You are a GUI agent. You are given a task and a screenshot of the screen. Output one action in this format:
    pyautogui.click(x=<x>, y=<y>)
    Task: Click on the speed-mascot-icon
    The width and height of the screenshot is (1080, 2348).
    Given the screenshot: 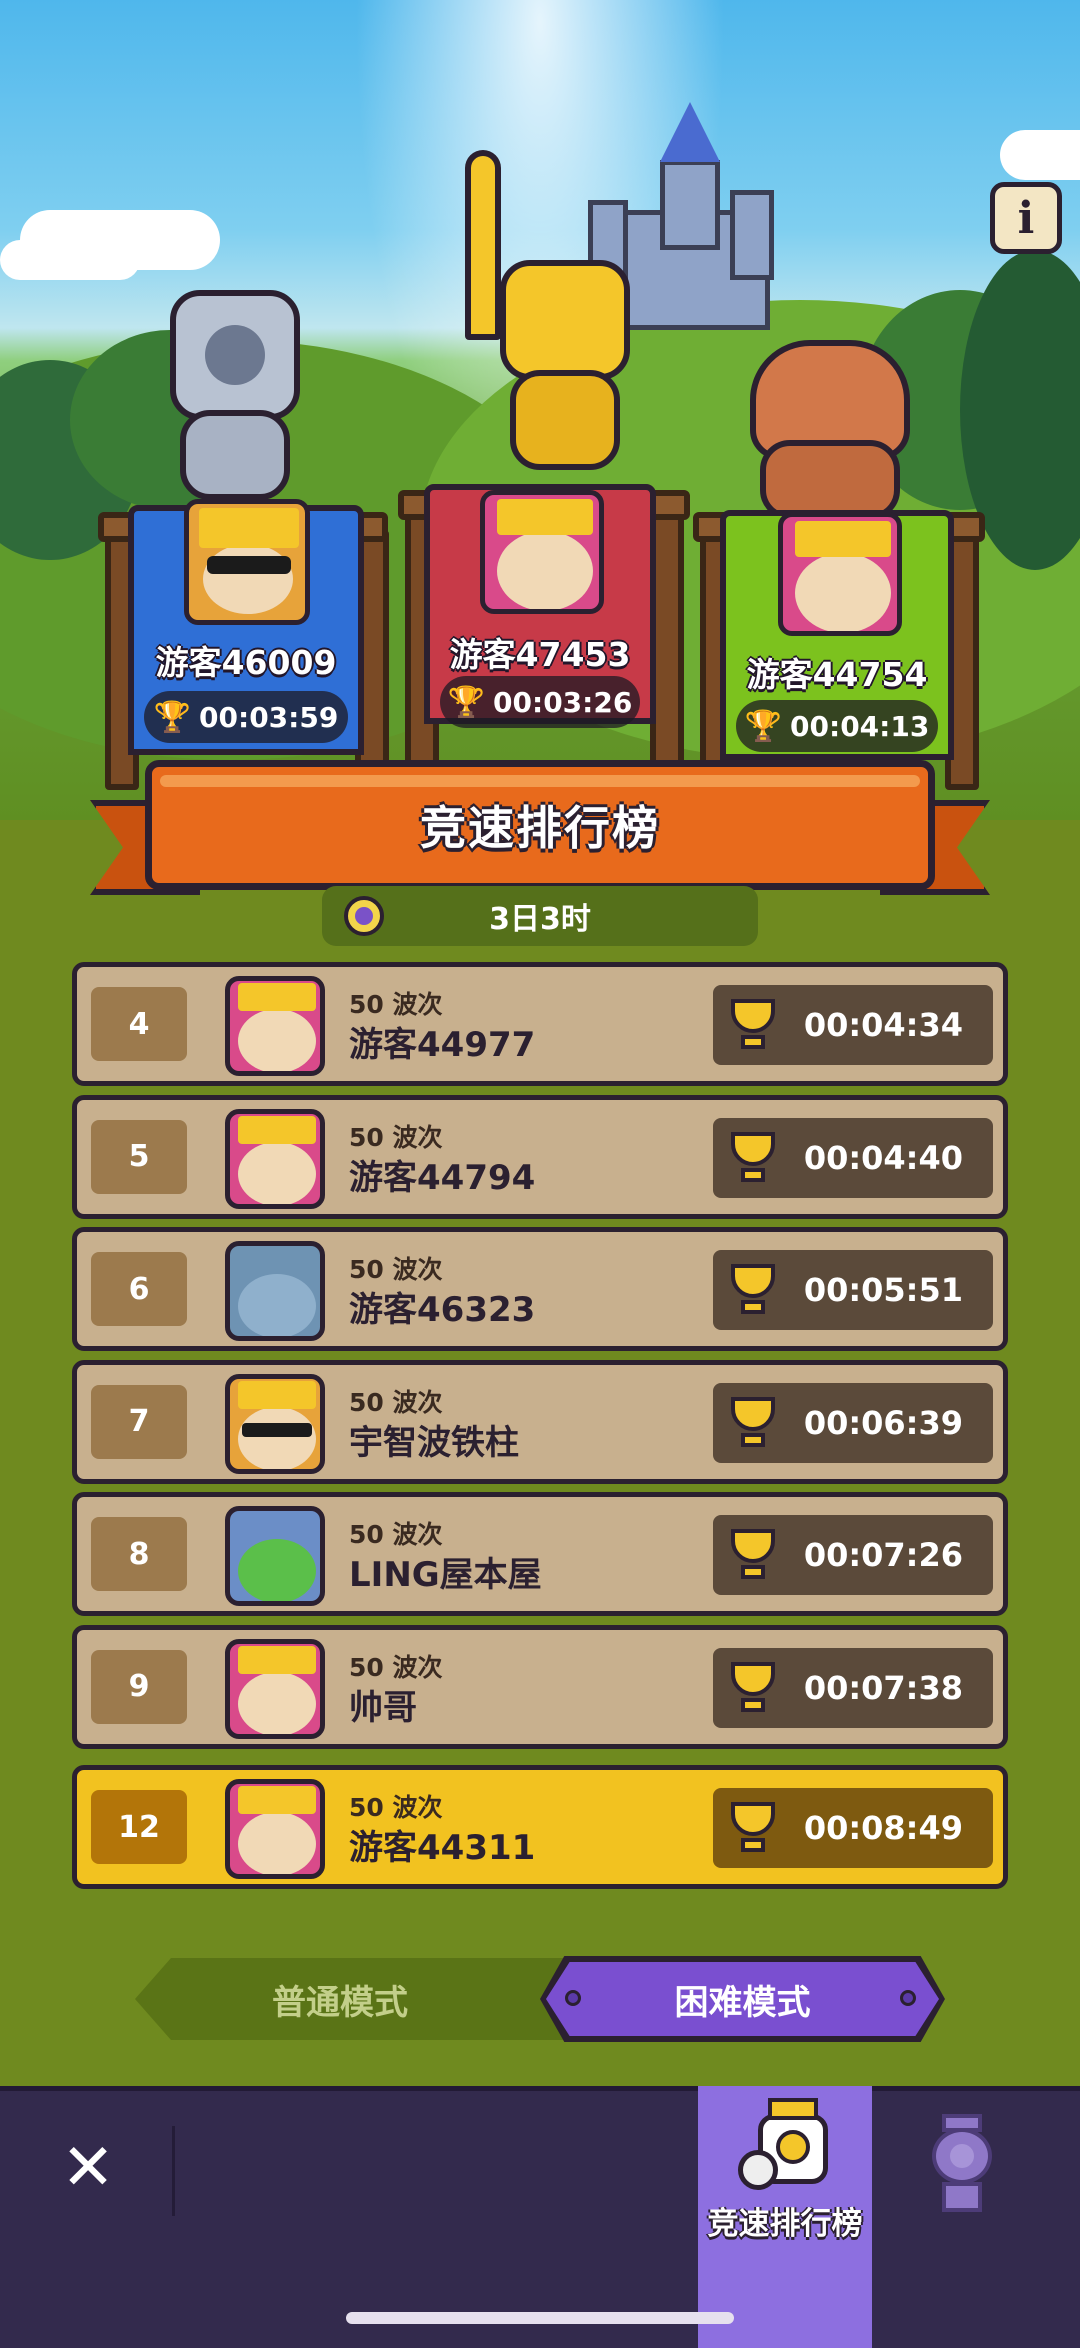 What is the action you would take?
    pyautogui.click(x=786, y=2144)
    